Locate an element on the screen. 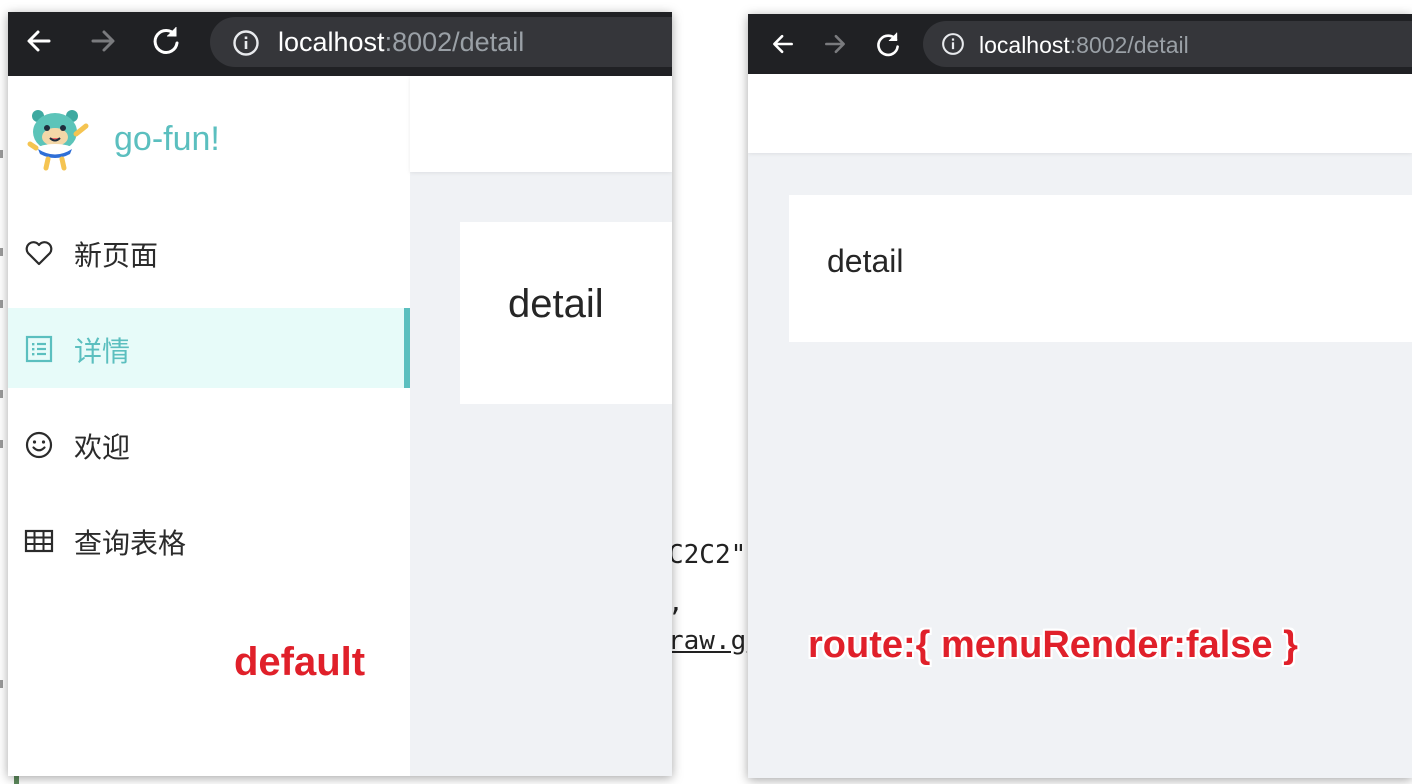 This screenshot has height=784, width=1412. menu-item-label: 详情 is located at coordinates (102, 351).